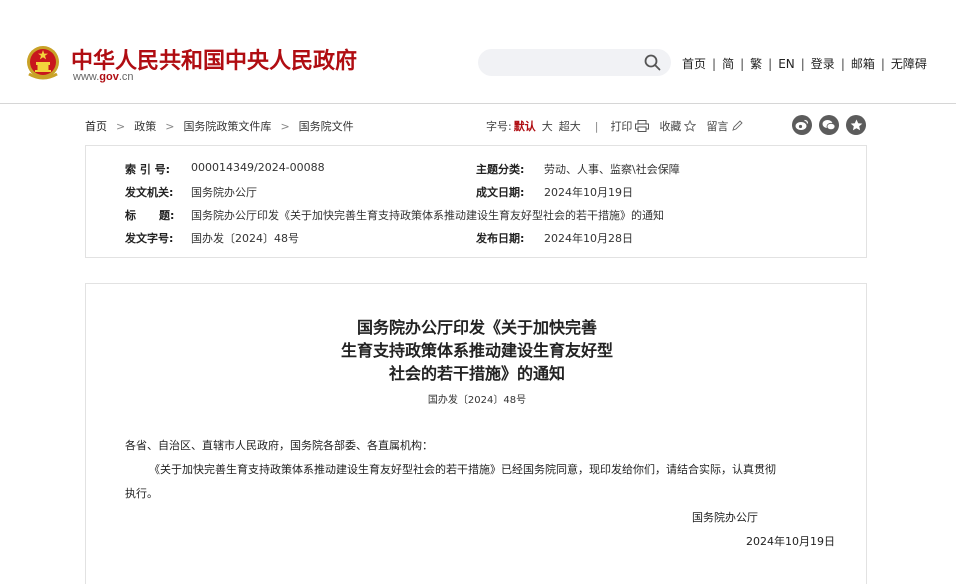  I want to click on share-buttons, so click(832, 125).